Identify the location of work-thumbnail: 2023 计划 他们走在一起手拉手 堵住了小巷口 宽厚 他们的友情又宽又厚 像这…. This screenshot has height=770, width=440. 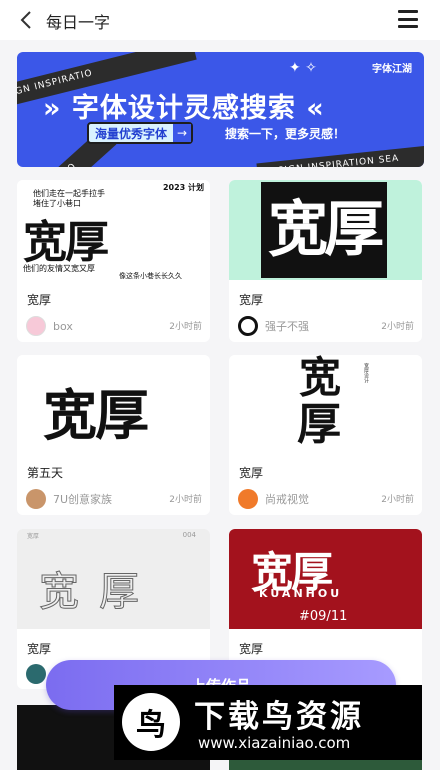
(113, 230).